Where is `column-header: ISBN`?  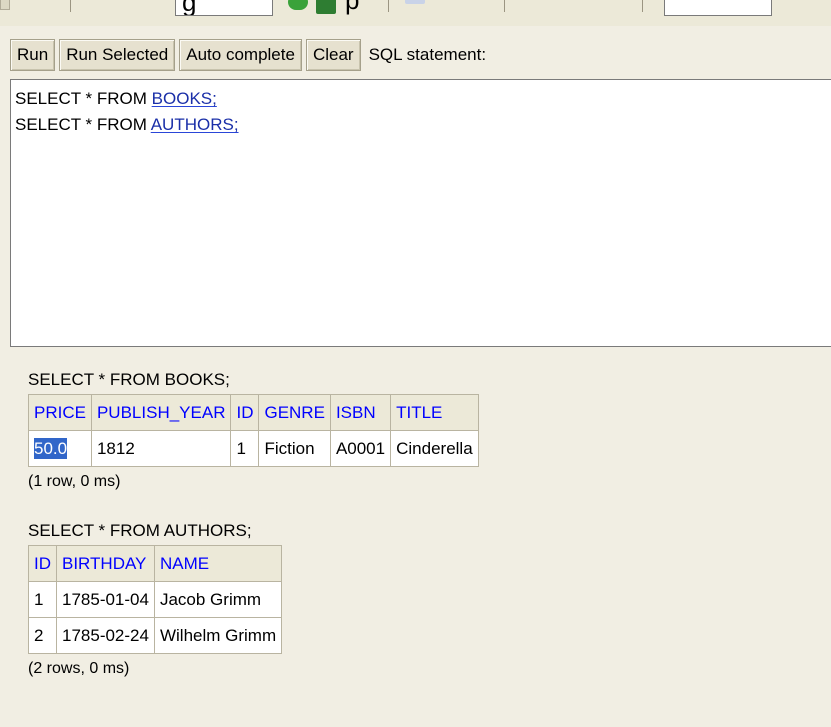
column-header: ISBN is located at coordinates (360, 412).